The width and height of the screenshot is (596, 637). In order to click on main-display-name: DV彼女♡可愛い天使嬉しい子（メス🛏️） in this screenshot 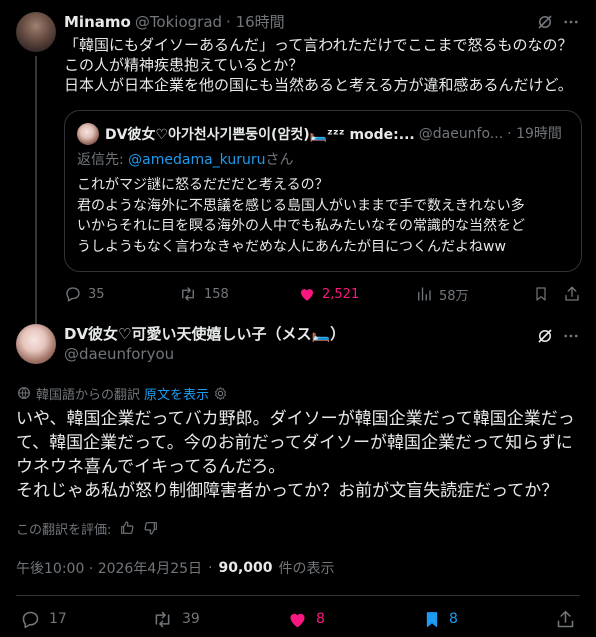, I will do `click(204, 334)`.